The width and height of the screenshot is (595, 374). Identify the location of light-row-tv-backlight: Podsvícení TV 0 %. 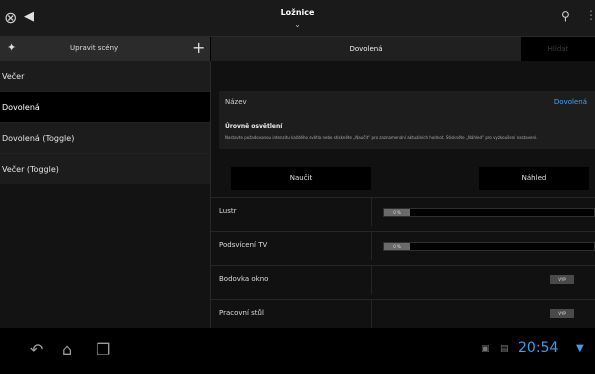
(403, 245).